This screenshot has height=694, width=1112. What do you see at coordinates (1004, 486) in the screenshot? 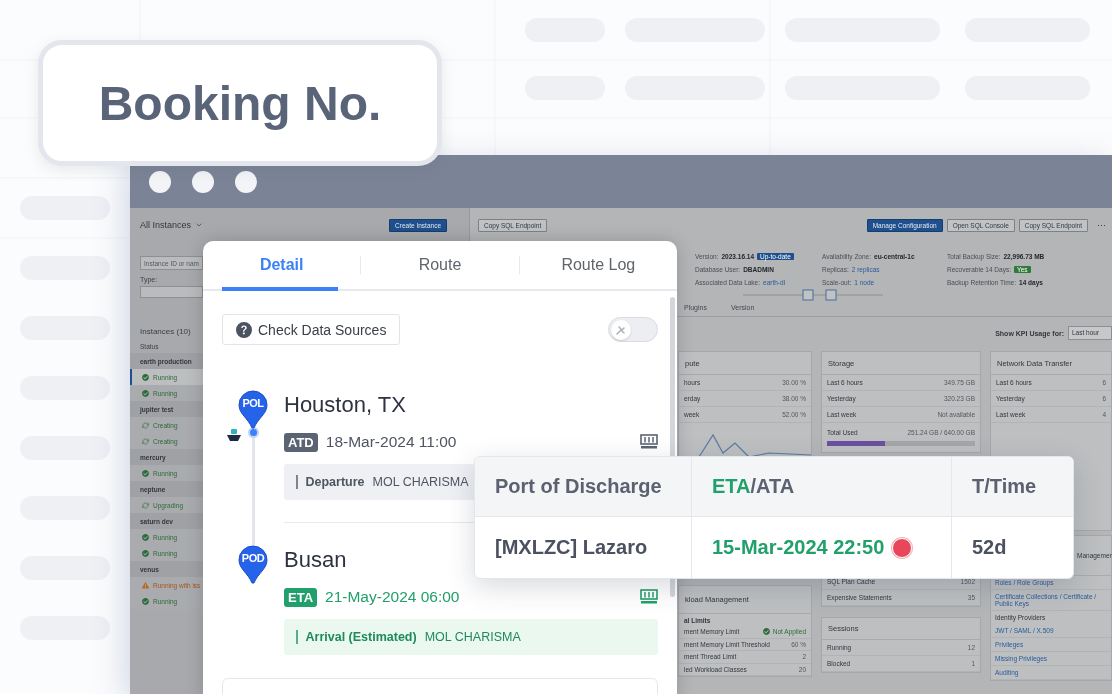
I see `column-header: T/Time` at bounding box center [1004, 486].